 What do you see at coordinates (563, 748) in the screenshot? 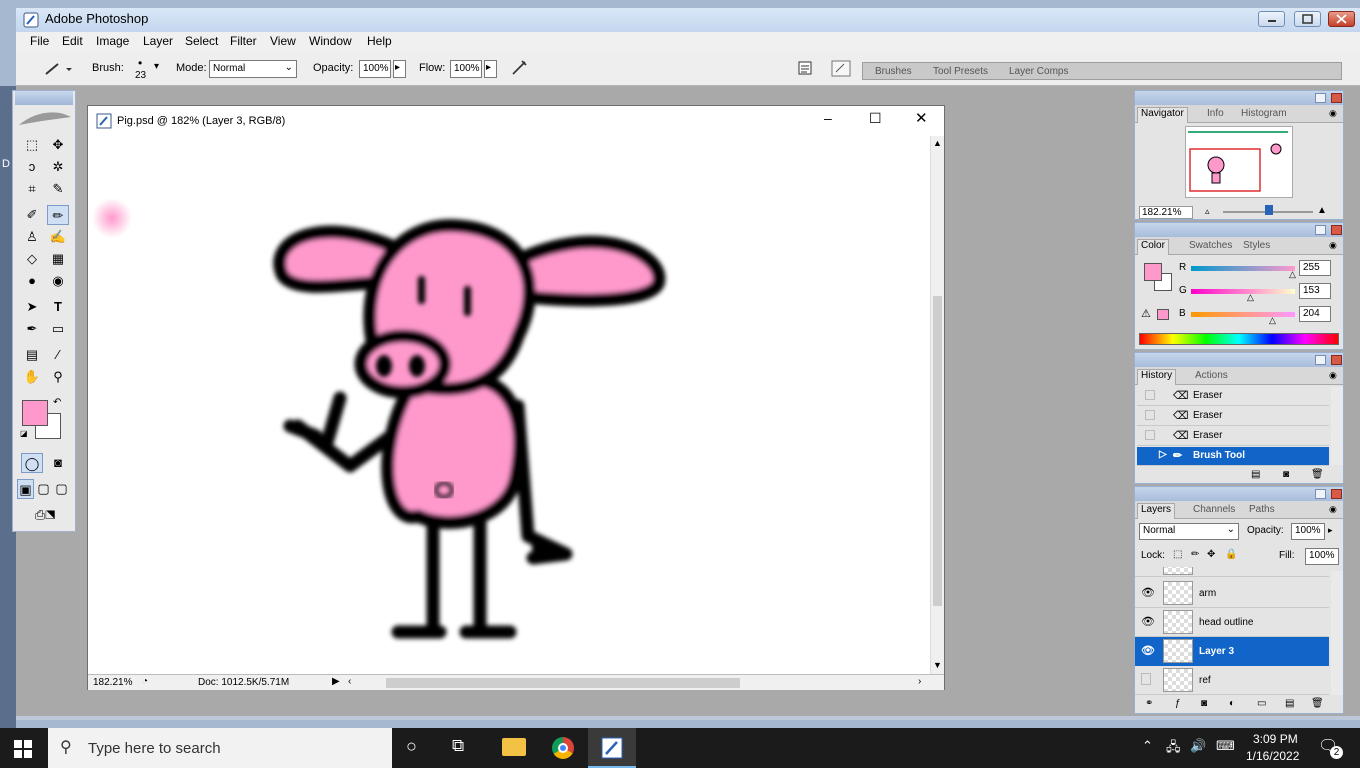
I see `chrome-icon` at bounding box center [563, 748].